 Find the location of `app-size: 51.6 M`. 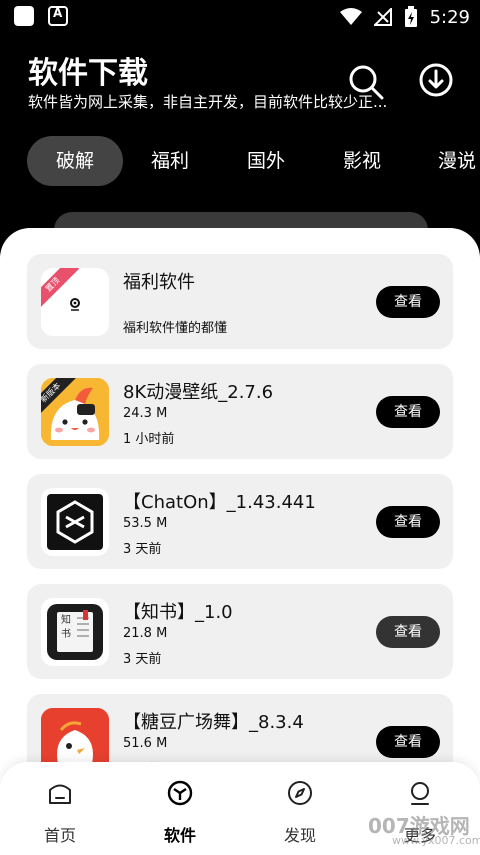

app-size: 51.6 M is located at coordinates (145, 743).